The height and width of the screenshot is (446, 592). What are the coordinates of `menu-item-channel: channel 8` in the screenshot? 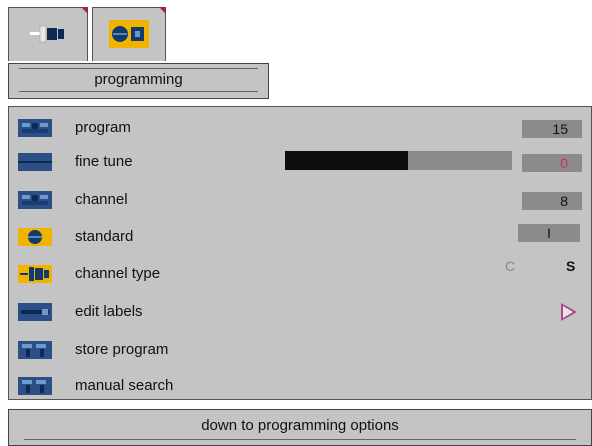 It's located at (300, 200).